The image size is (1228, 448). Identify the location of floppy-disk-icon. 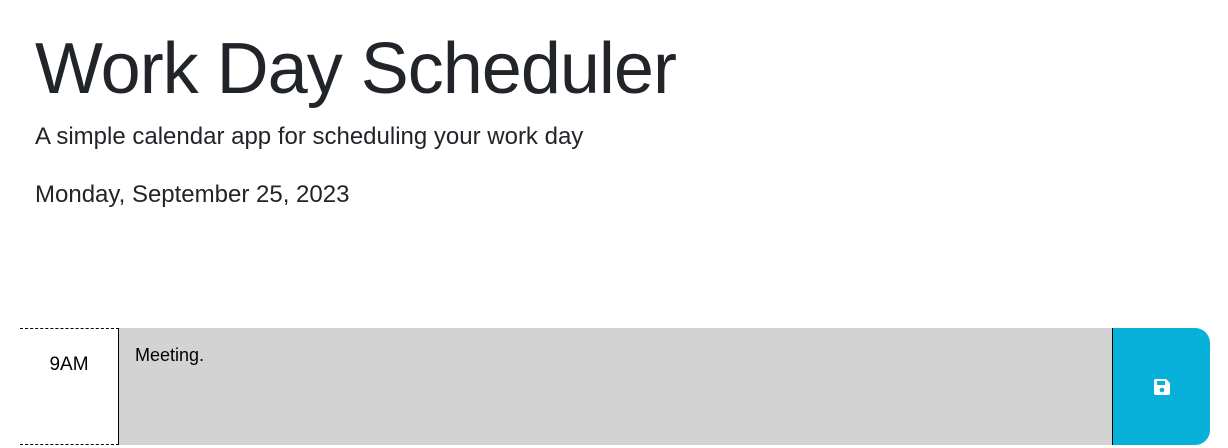
(1162, 387).